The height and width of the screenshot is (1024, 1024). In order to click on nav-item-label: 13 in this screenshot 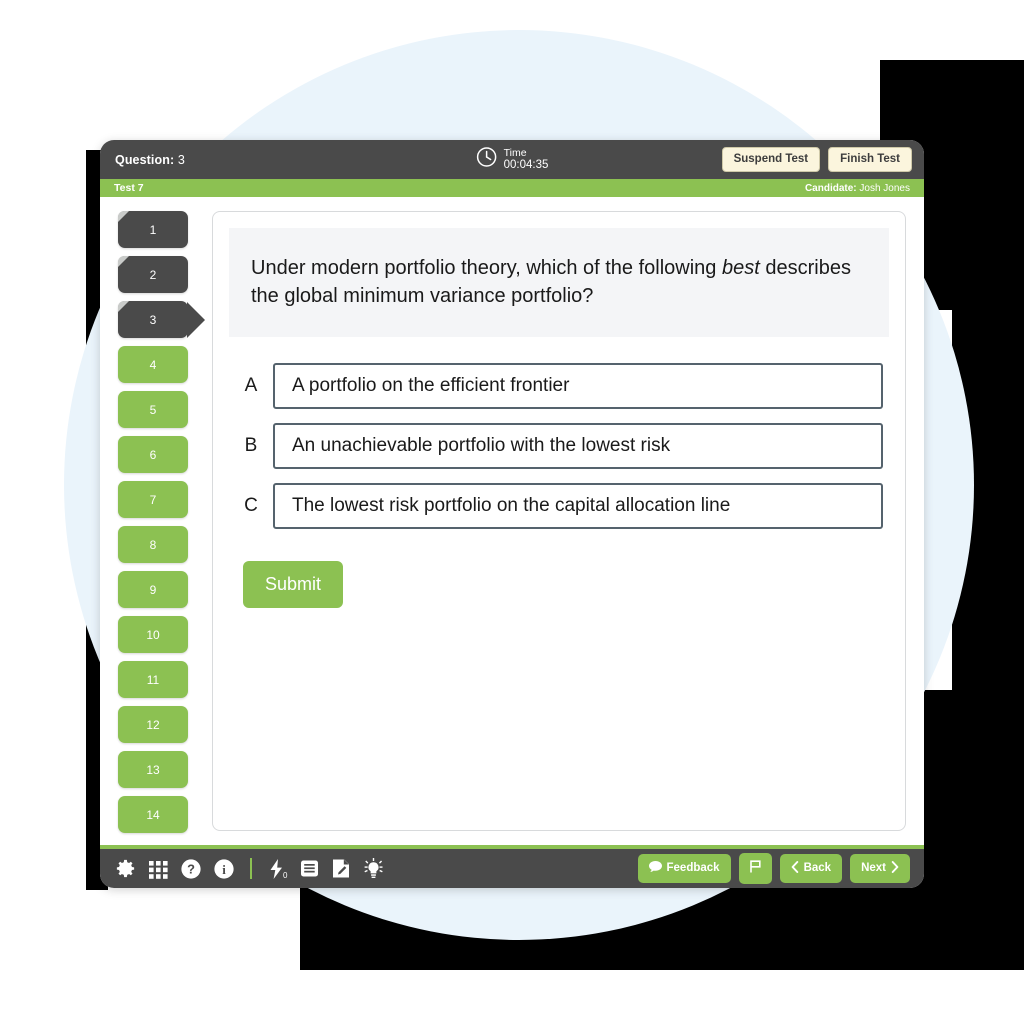, I will do `click(153, 769)`.